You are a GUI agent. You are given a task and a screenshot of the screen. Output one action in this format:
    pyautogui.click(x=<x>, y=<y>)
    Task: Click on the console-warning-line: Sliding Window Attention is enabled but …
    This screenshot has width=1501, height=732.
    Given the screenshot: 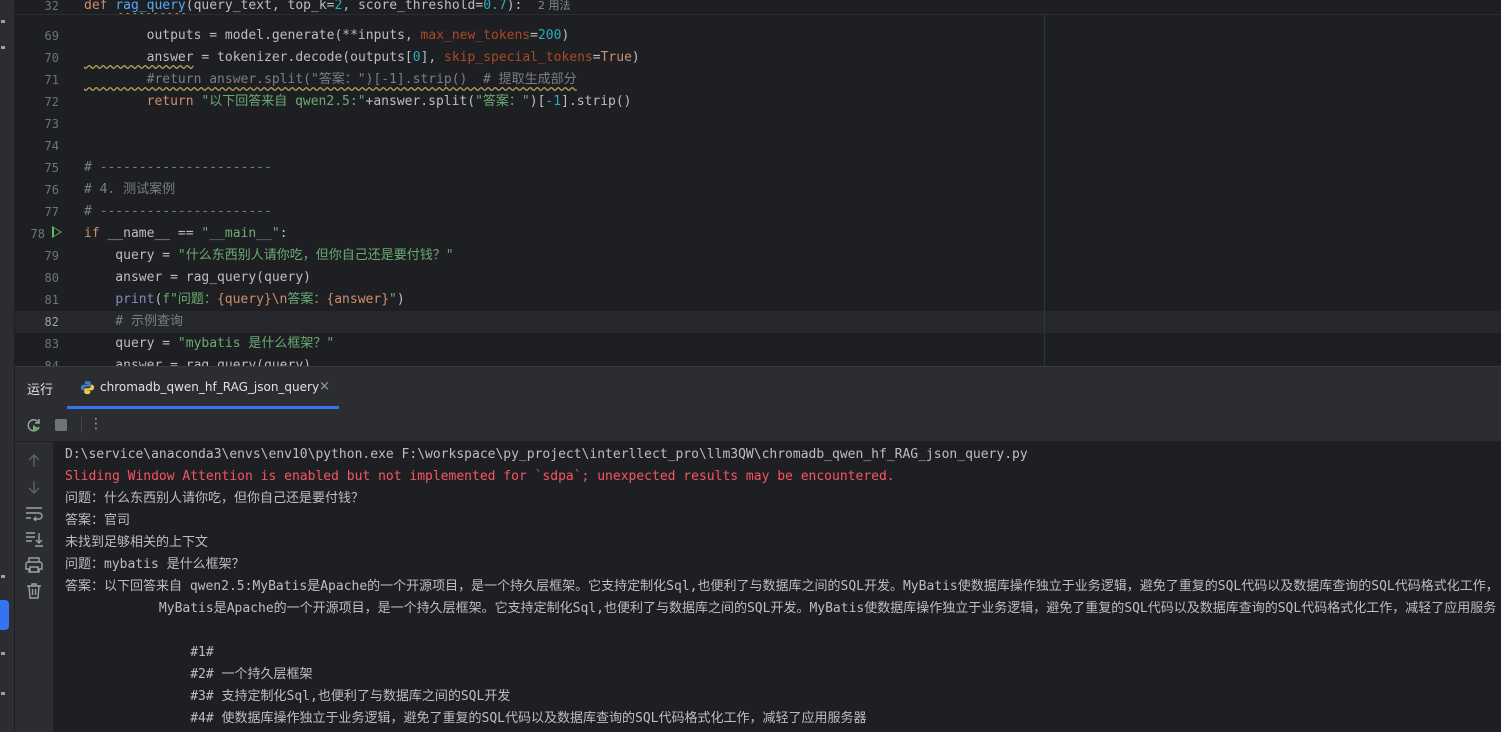 What is the action you would take?
    pyautogui.click(x=480, y=476)
    